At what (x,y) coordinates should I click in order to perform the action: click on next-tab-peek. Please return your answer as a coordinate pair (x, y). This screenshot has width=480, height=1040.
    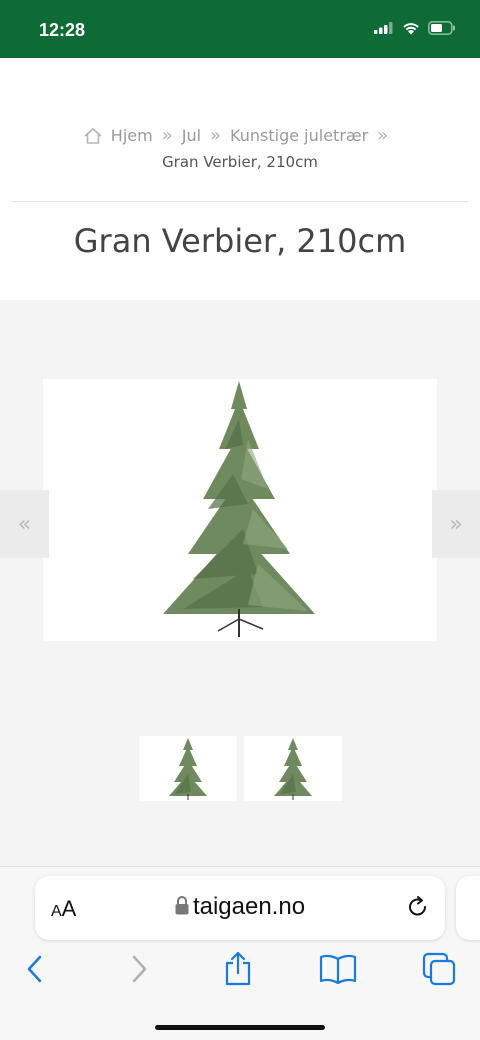
    Looking at the image, I should click on (468, 908).